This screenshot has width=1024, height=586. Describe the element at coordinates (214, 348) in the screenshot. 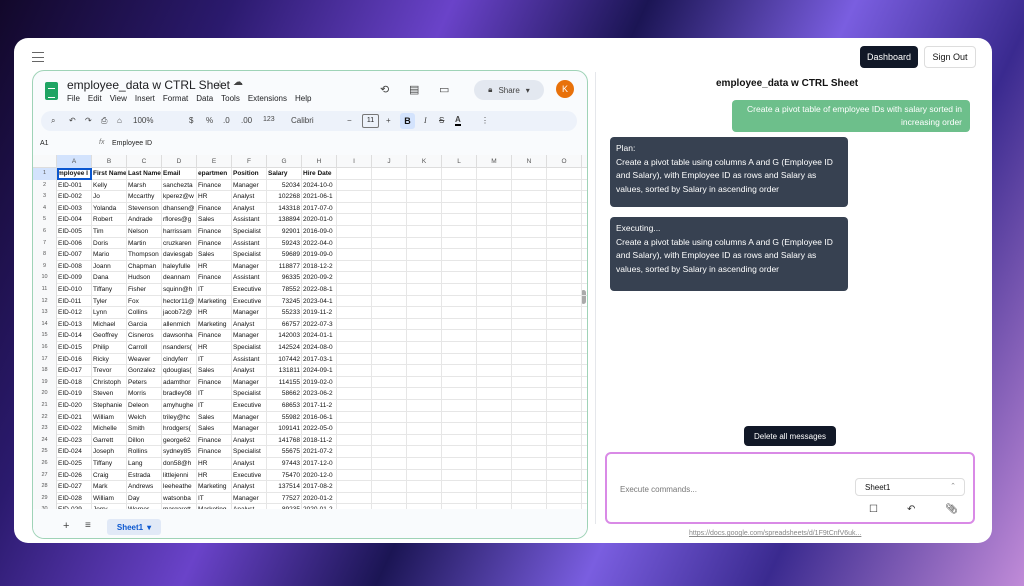

I see `cell: HR` at that location.